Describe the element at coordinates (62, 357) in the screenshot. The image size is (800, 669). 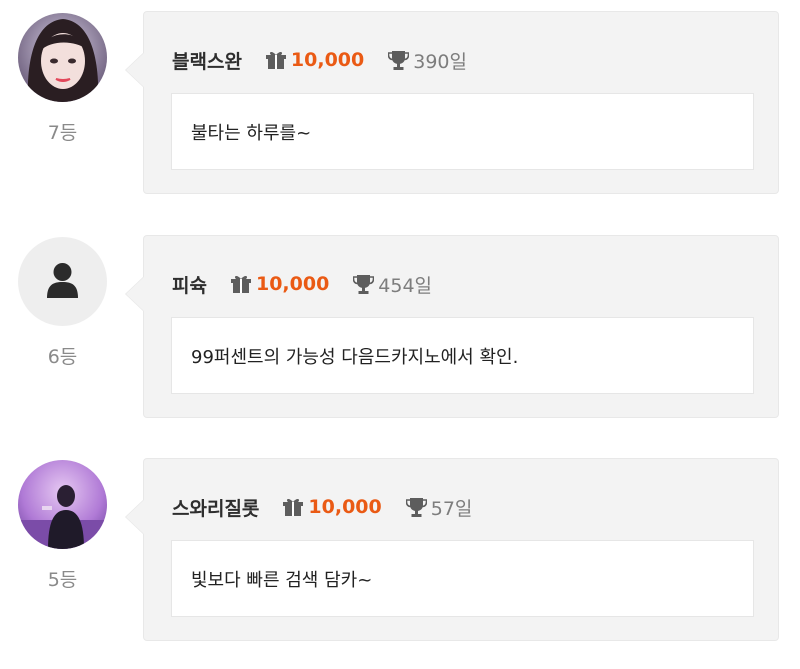
I see `rank-label: 6등` at that location.